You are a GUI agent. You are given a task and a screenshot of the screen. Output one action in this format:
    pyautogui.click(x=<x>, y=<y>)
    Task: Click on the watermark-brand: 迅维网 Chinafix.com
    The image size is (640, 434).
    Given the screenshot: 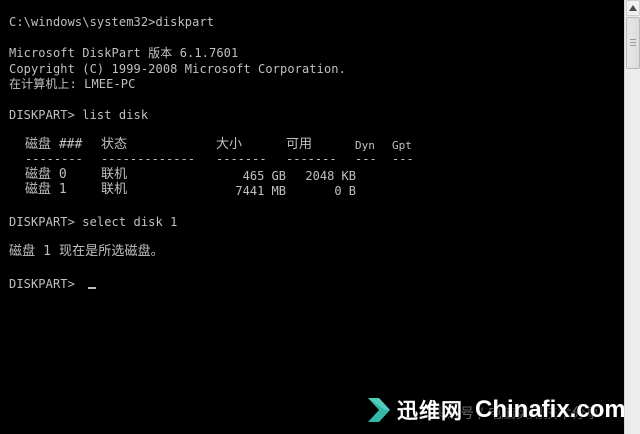 What is the action you would take?
    pyautogui.click(x=494, y=410)
    